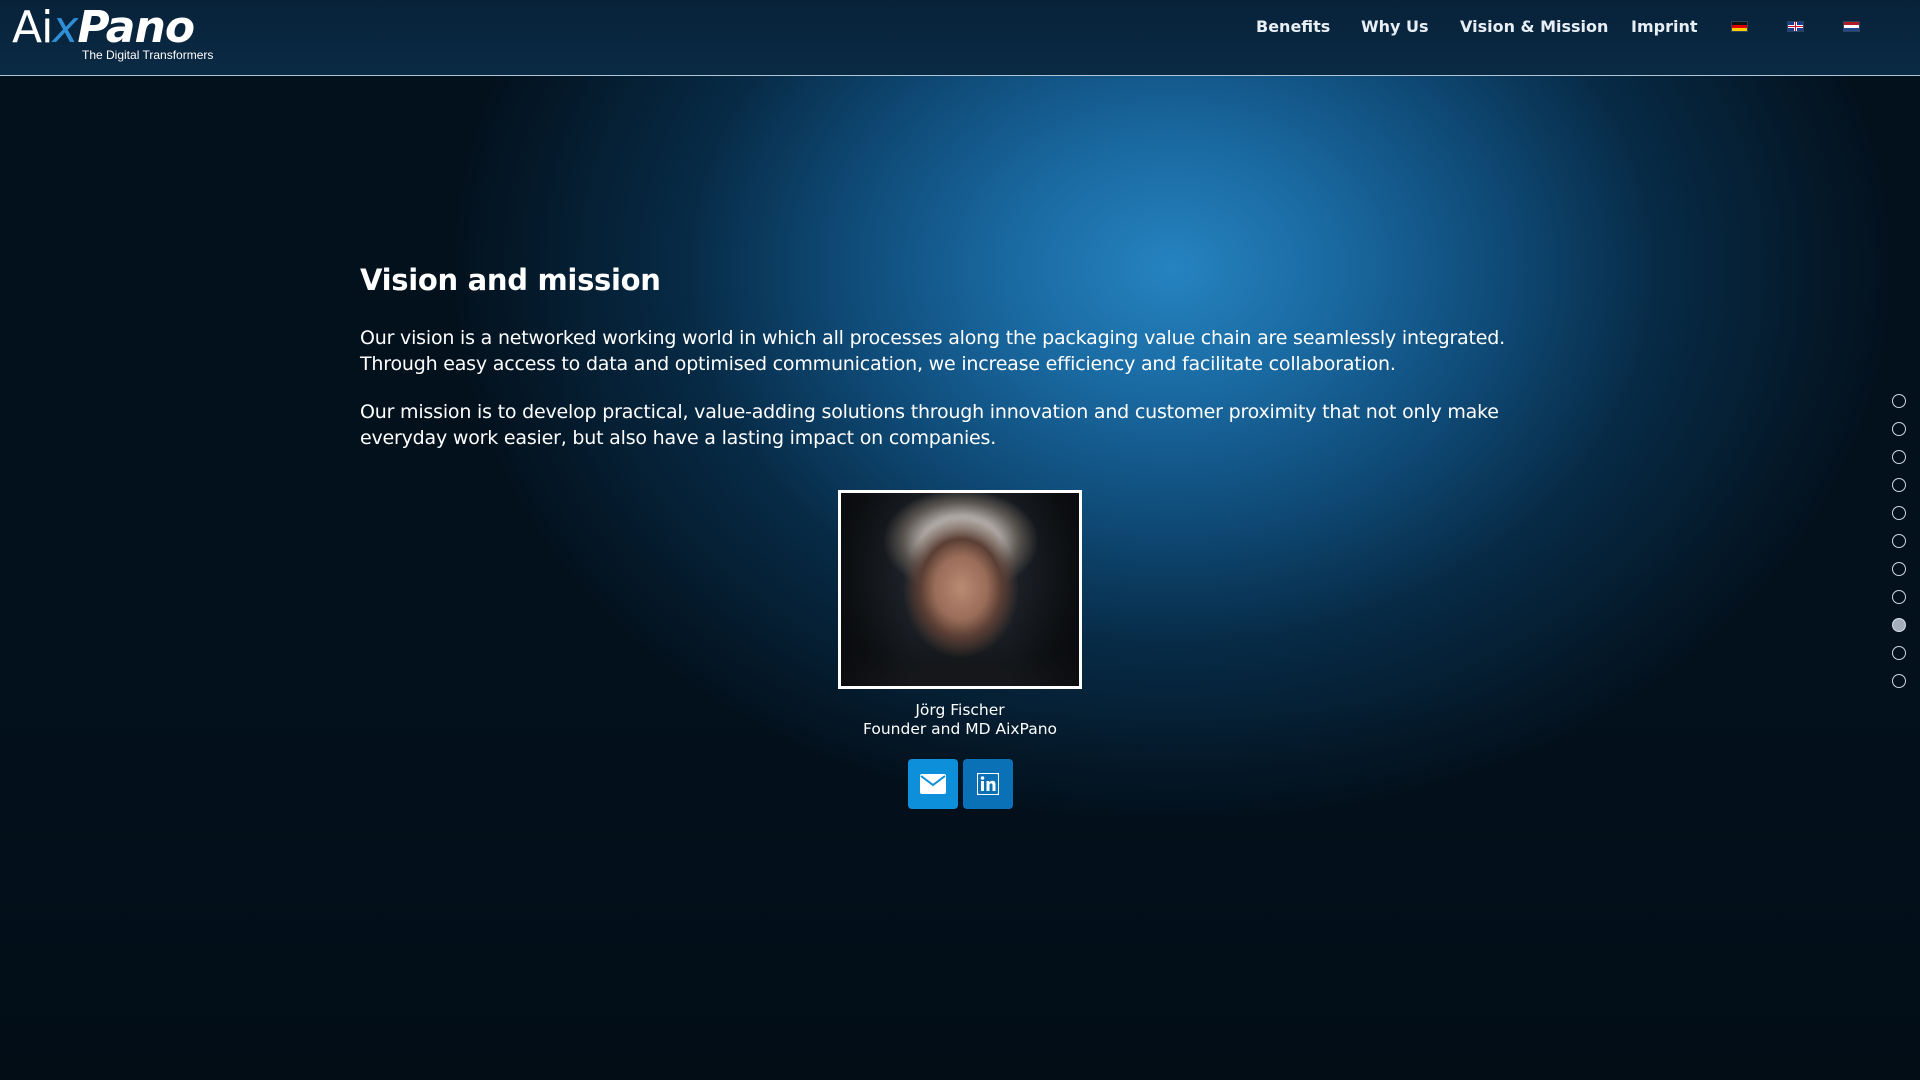  I want to click on founder-profile: Jörg Fischer Founder and MD AixPano, so click(960, 649).